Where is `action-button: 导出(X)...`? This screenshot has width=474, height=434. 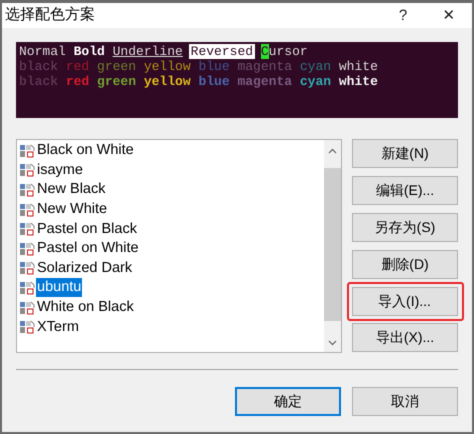 action-button: 导出(X)... is located at coordinates (405, 337).